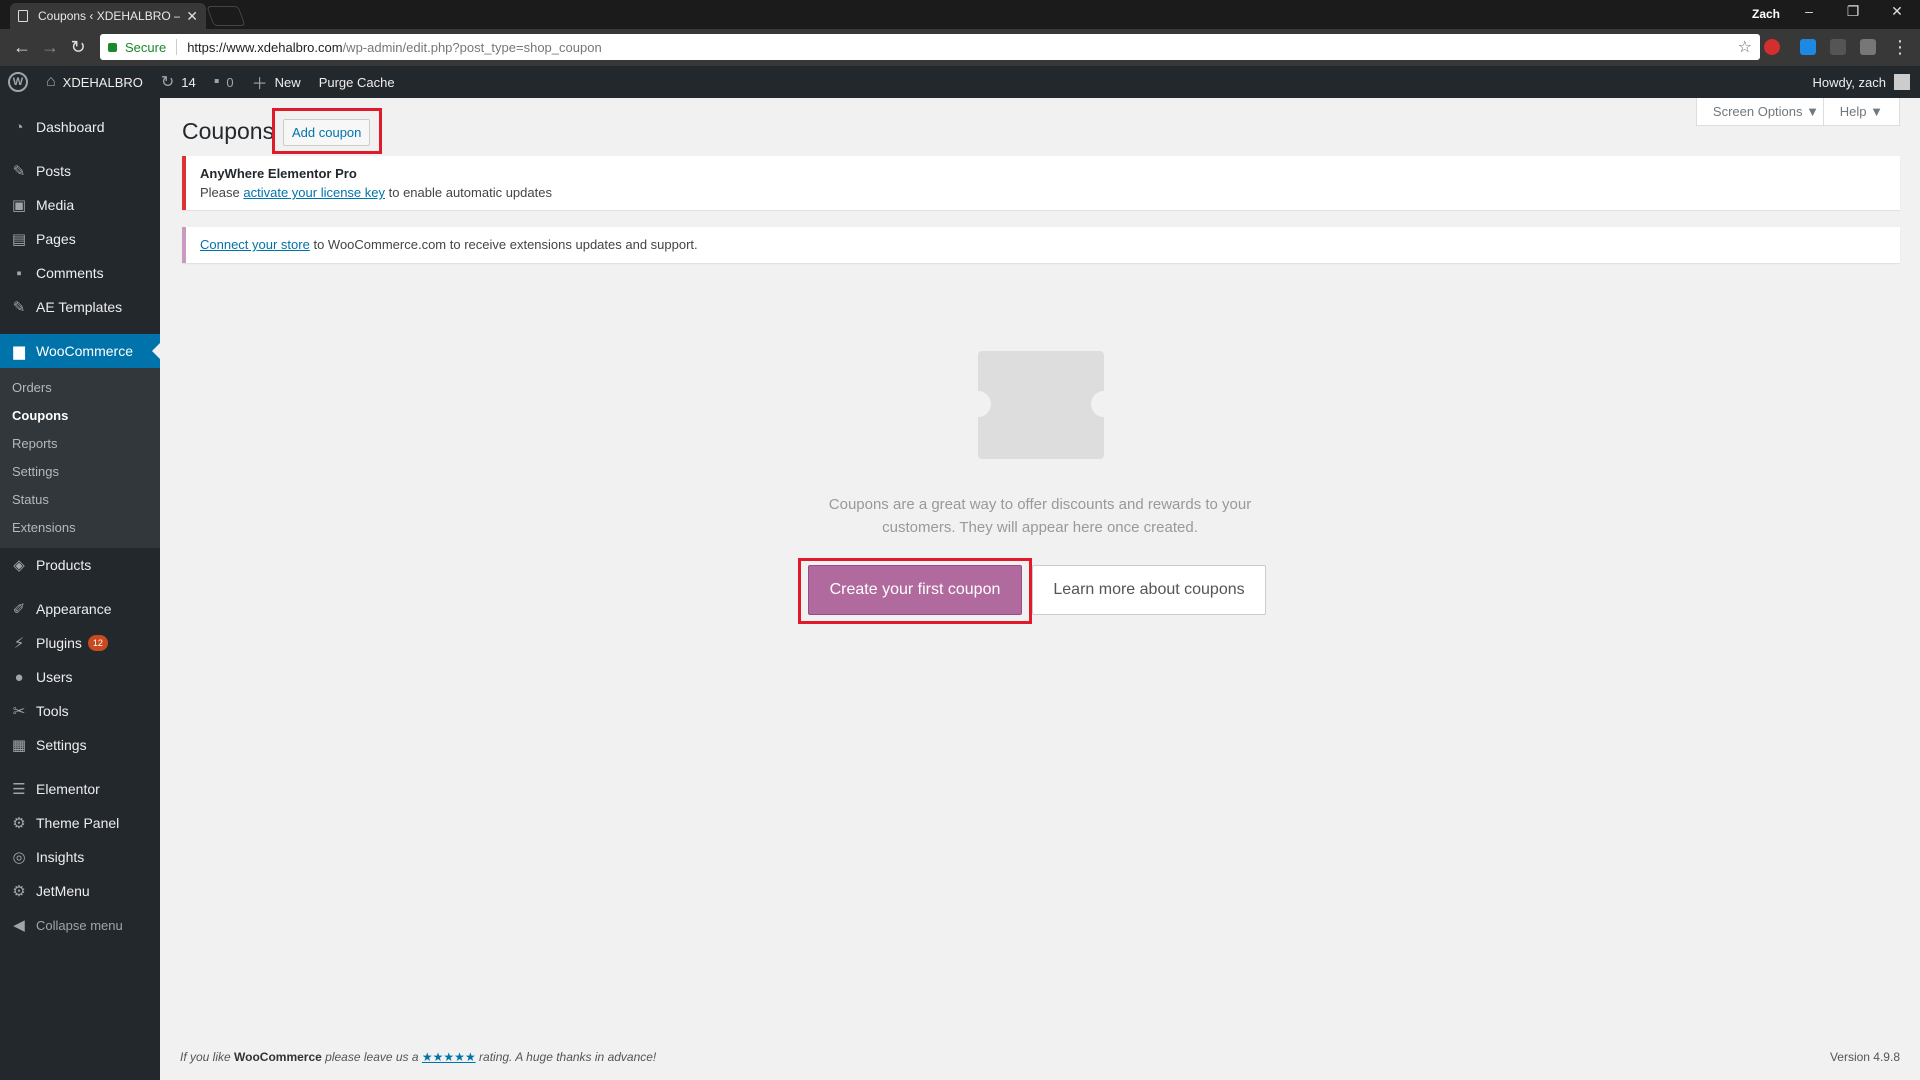 This screenshot has width=1920, height=1080. Describe the element at coordinates (18, 82) in the screenshot. I see `wordpress-logo-icon: W` at that location.